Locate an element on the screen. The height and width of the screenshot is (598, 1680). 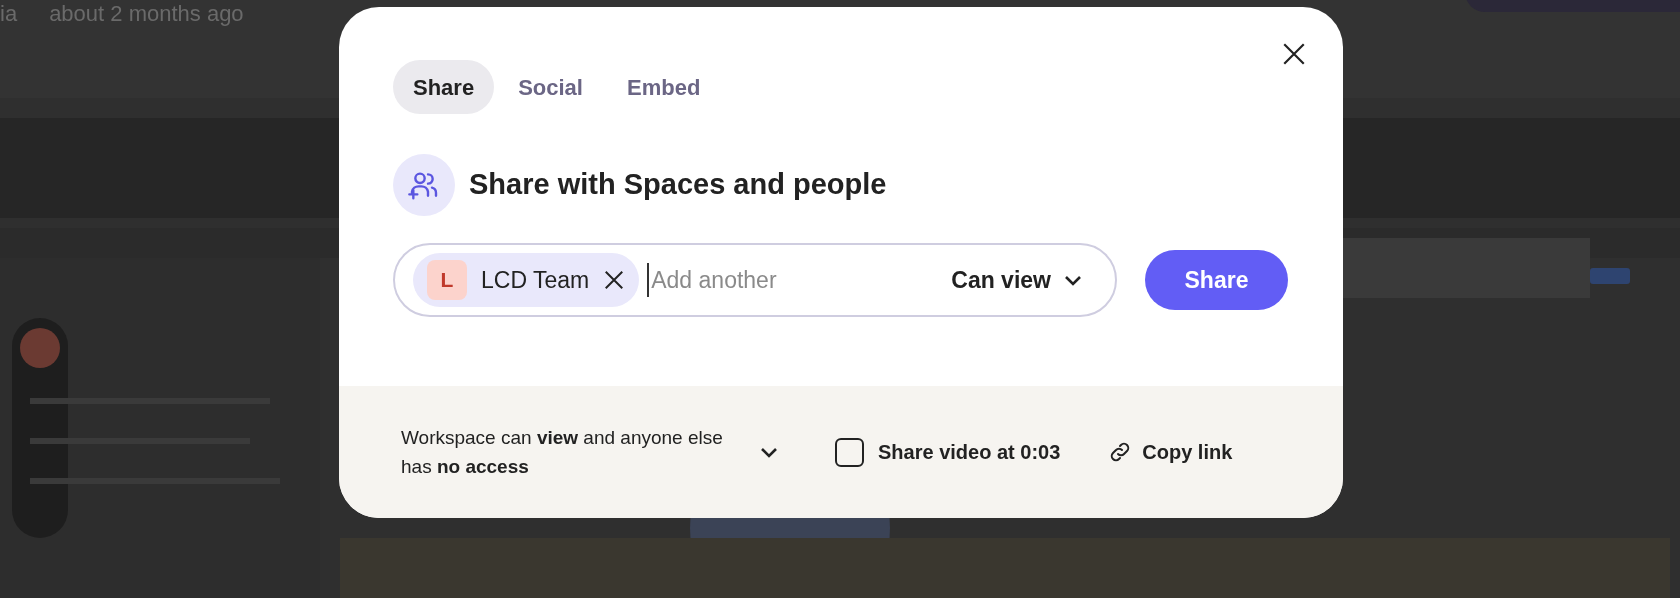
permission-dropdown: Can view is located at coordinates (1018, 280).